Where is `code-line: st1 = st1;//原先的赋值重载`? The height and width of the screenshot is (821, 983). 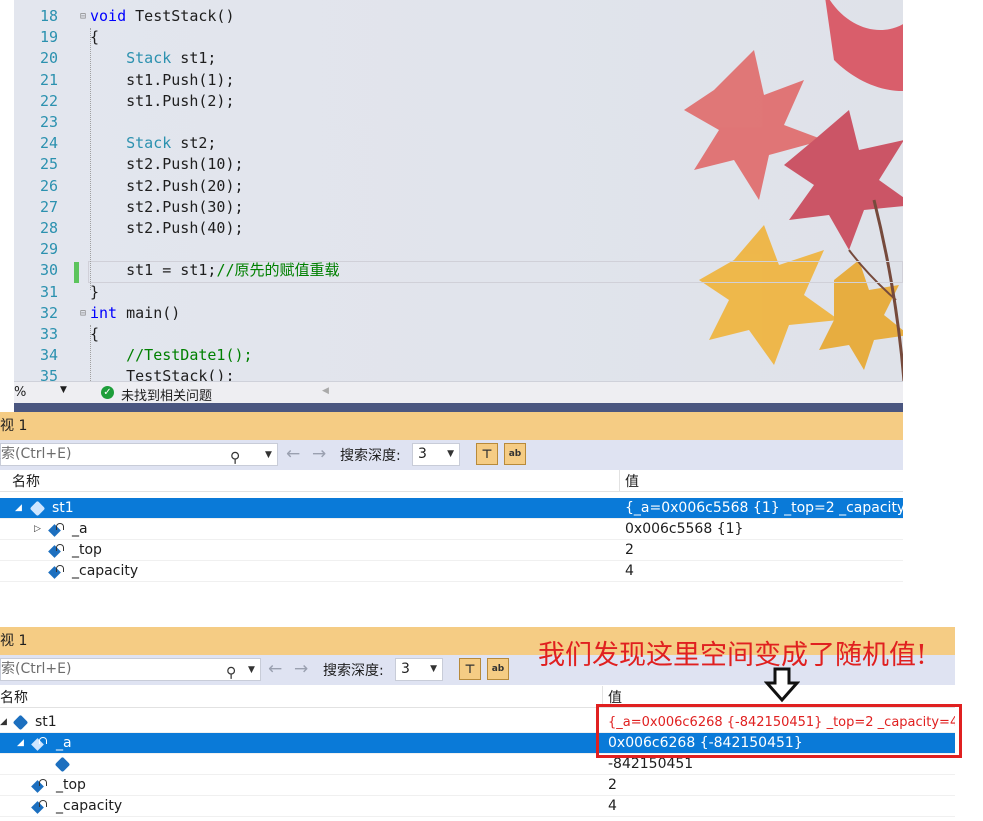 code-line: st1 = st1;//原先的赋值重载 is located at coordinates (215, 270).